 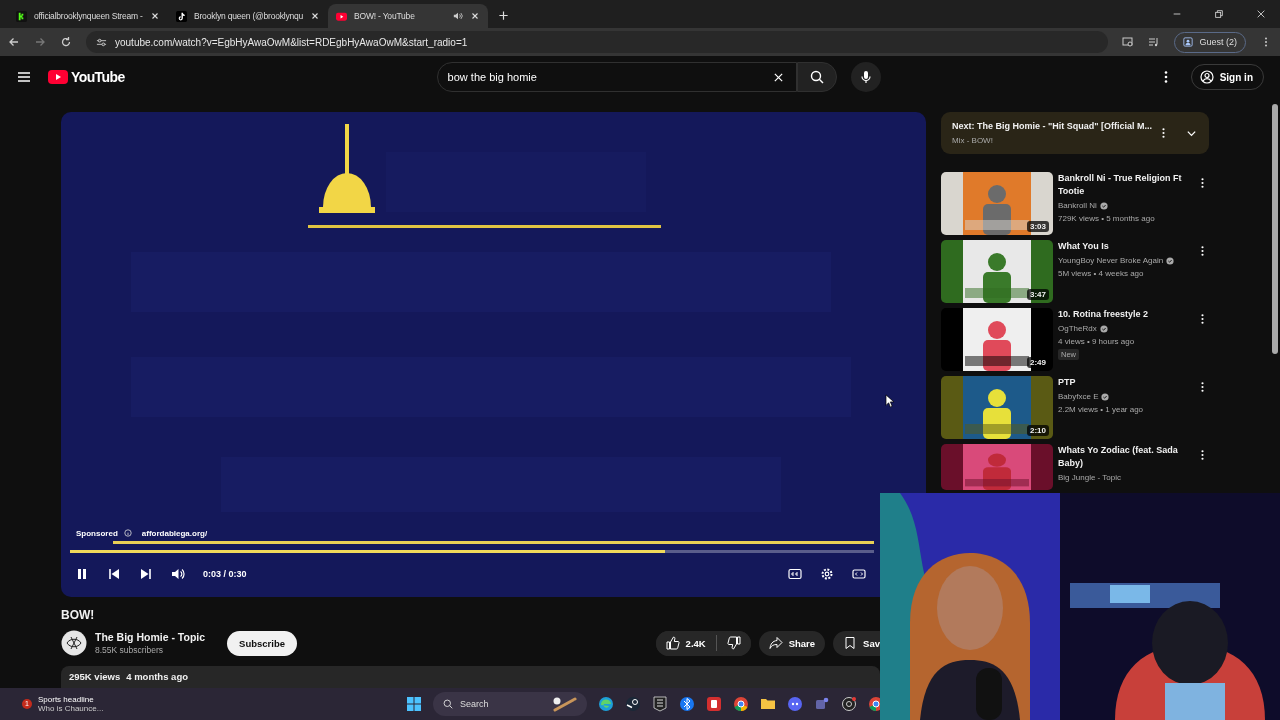 What do you see at coordinates (150, 637) in the screenshot?
I see `channel-name: The Big Homie - Topic` at bounding box center [150, 637].